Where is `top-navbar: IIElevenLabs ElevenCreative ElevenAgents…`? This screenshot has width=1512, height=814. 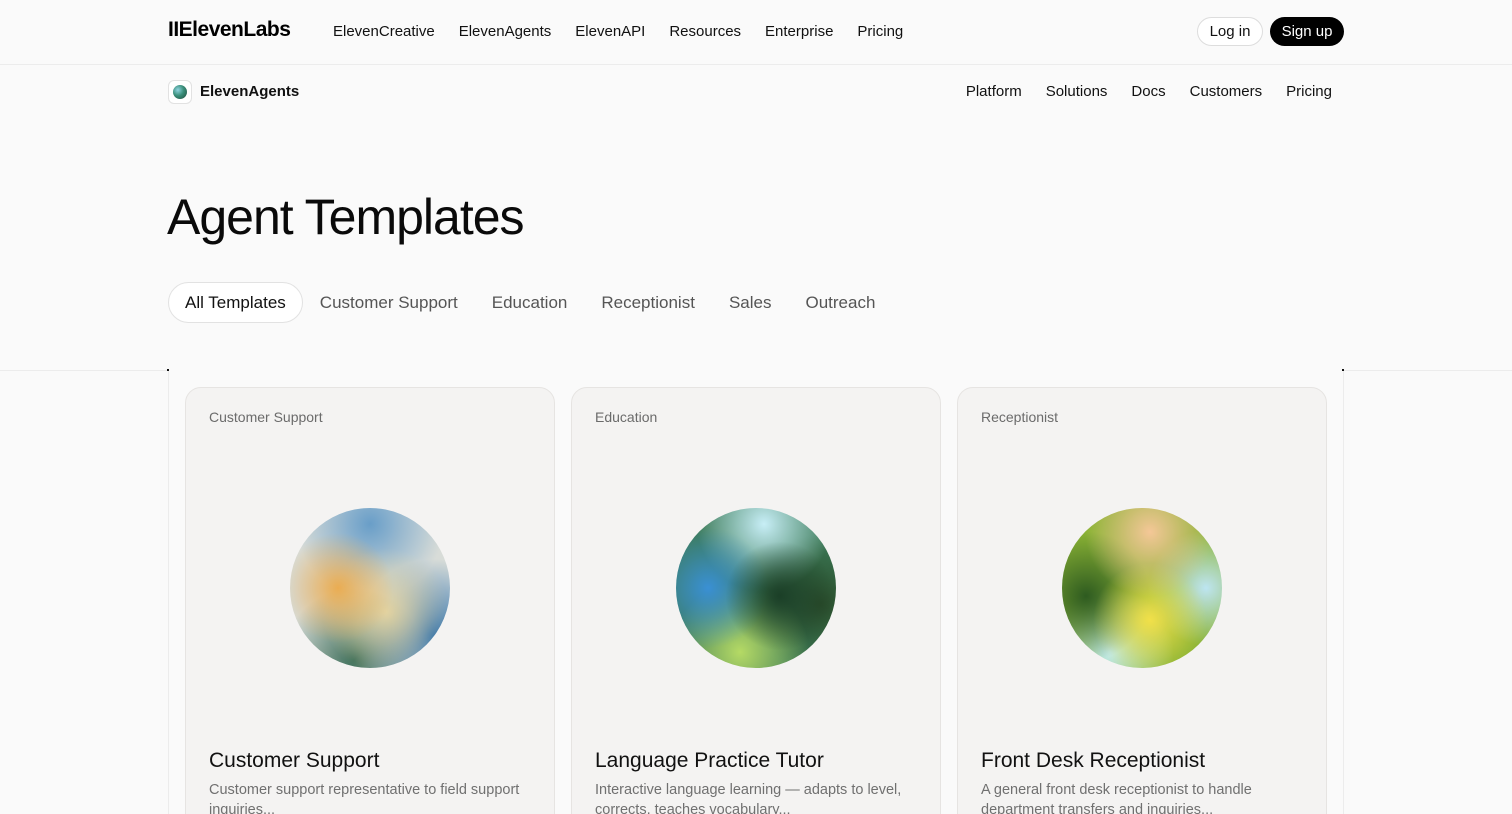
top-navbar: IIElevenLabs ElevenCreative ElevenAgents… is located at coordinates (756, 32).